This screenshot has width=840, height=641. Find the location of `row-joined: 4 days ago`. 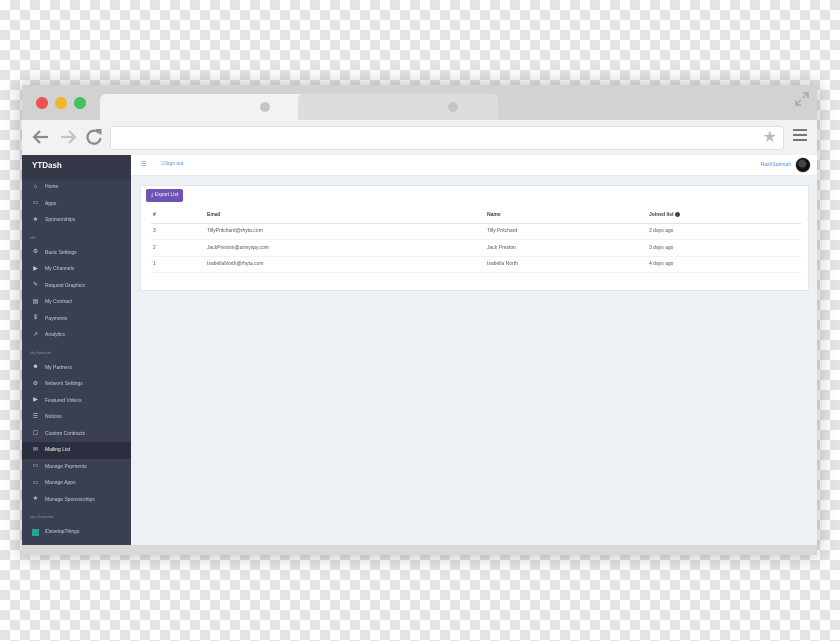

row-joined: 4 days ago is located at coordinates (661, 264).